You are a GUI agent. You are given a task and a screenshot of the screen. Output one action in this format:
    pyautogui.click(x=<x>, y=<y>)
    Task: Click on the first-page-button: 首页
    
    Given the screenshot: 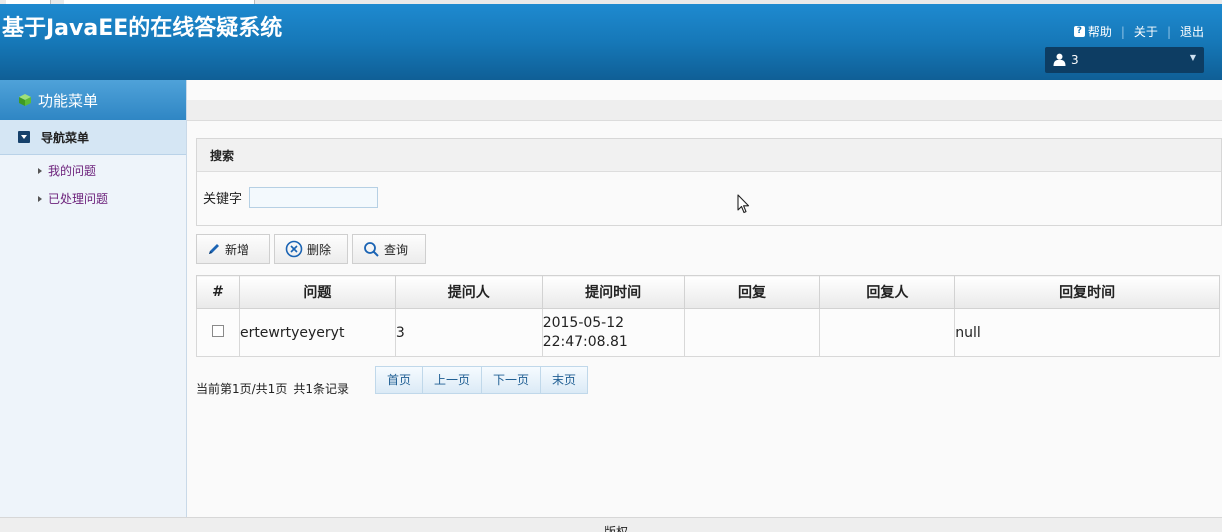 What is the action you would take?
    pyautogui.click(x=400, y=380)
    